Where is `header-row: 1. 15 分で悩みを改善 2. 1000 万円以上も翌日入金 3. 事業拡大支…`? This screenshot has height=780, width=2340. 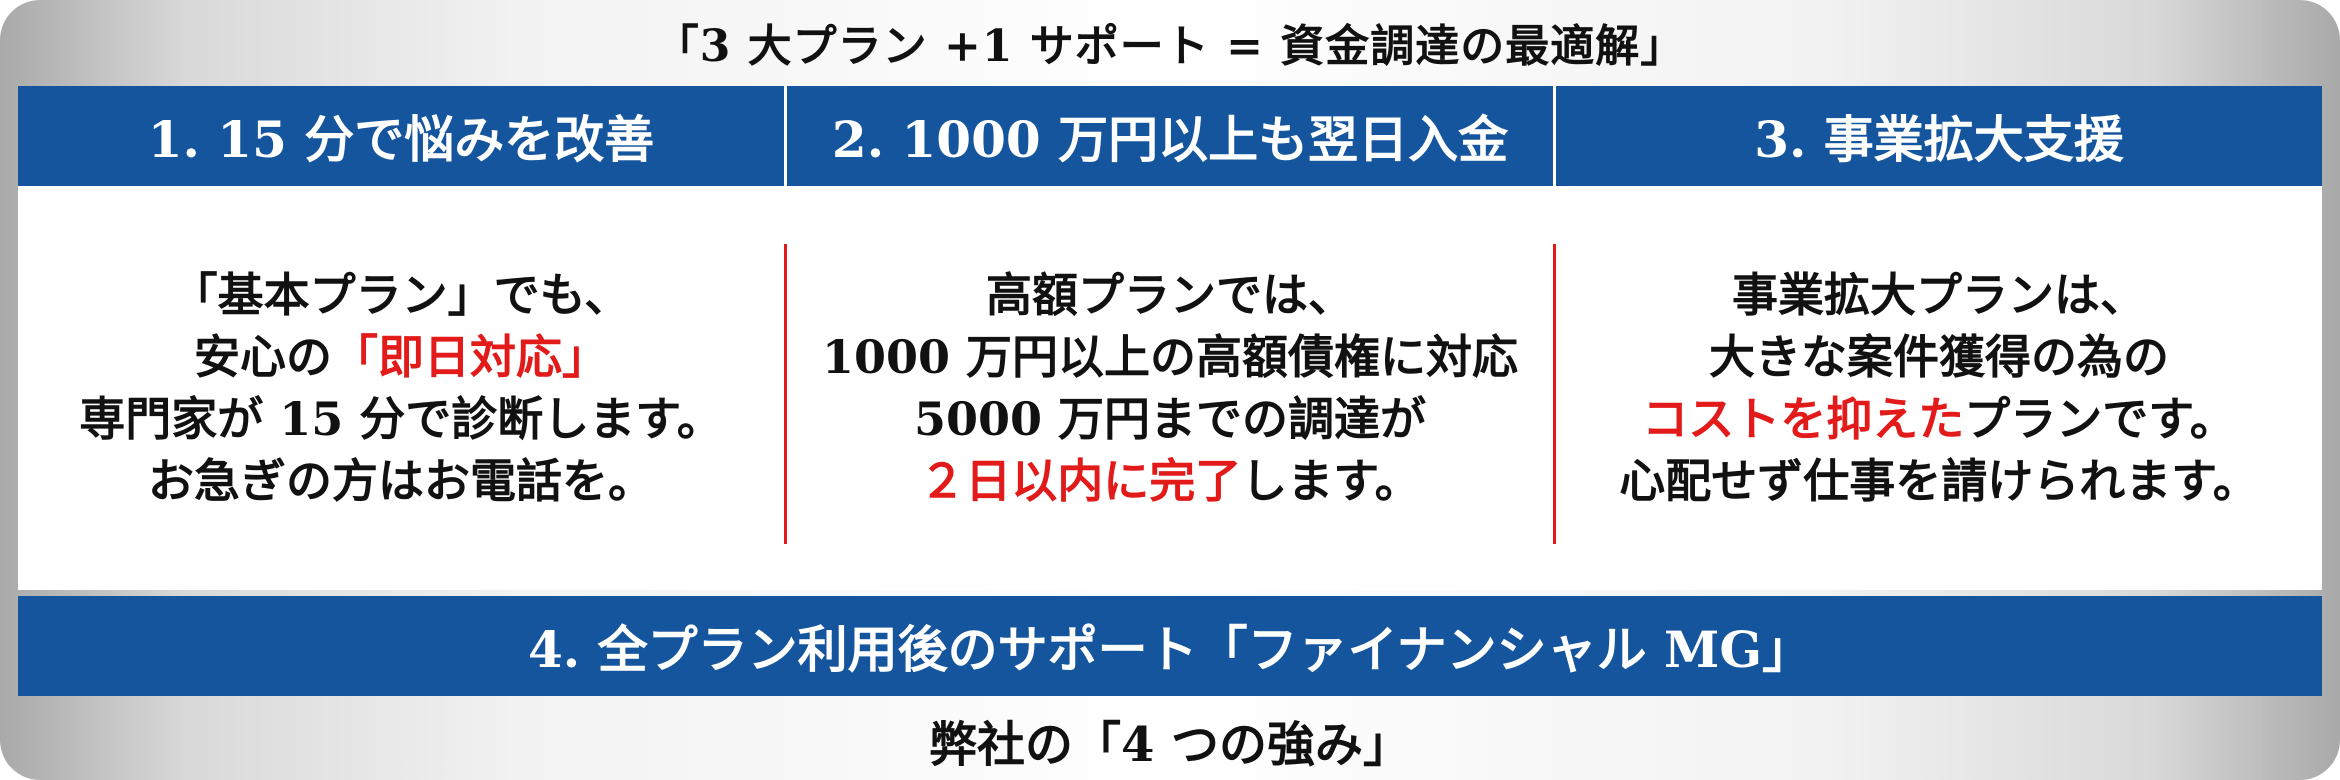
header-row: 1. 15 分で悩みを改善 2. 1000 万円以上も翌日入金 3. 事業拡大支… is located at coordinates (1170, 136).